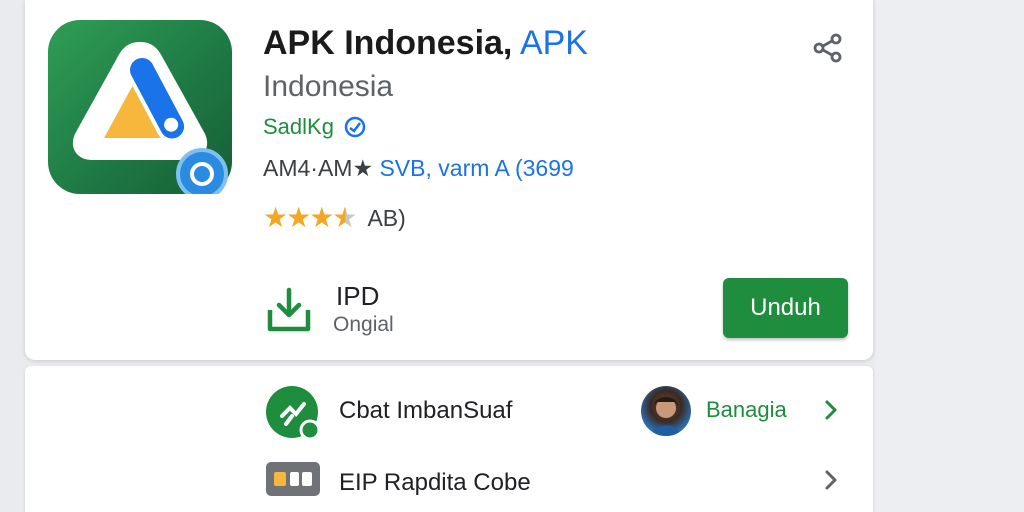 The image size is (1024, 512). Describe the element at coordinates (746, 410) in the screenshot. I see `row-1-link: Banagia` at that location.